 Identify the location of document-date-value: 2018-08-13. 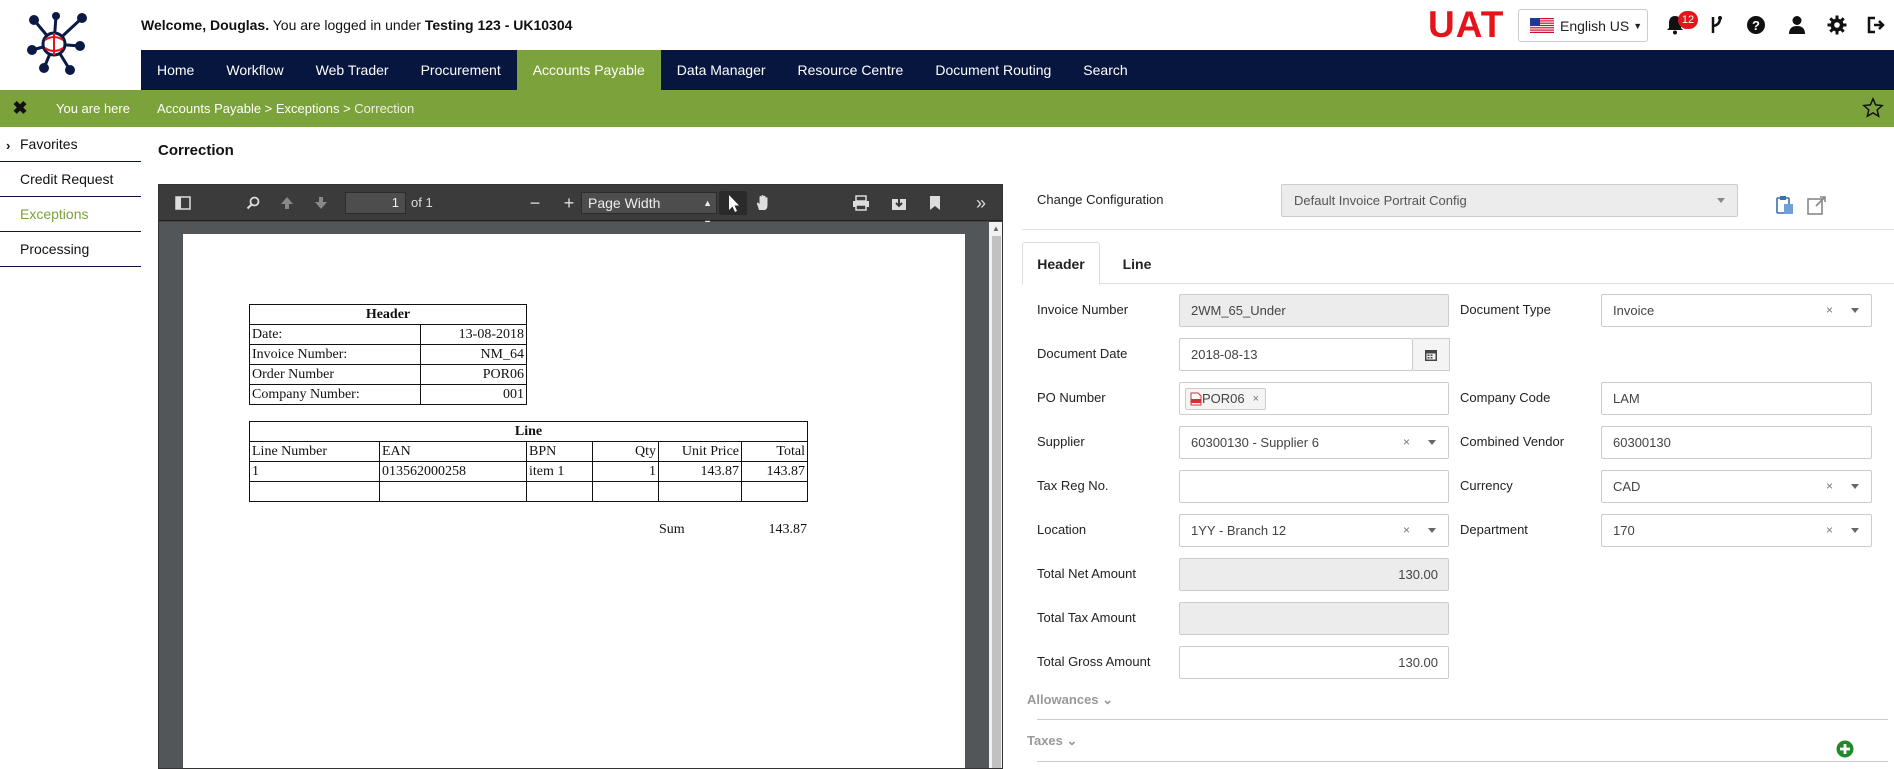
(1224, 354).